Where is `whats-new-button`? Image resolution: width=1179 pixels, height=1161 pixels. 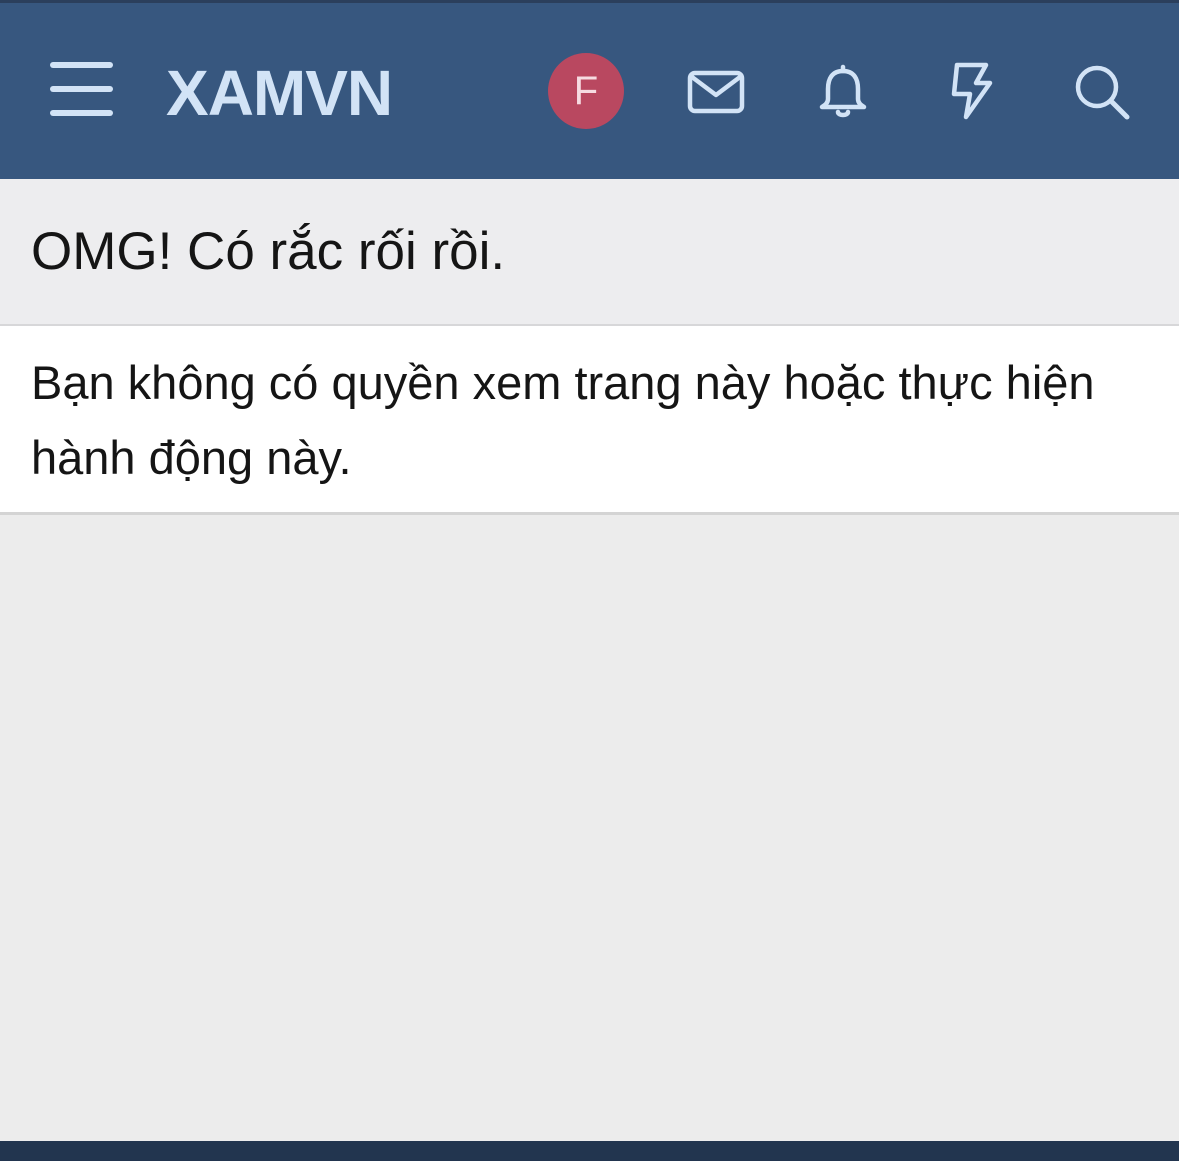 whats-new-button is located at coordinates (972, 91).